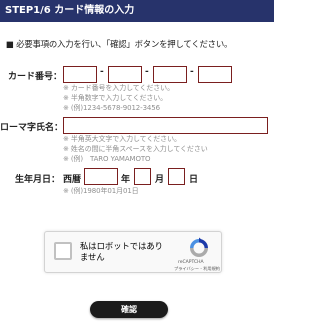 This screenshot has height=336, width=320. I want to click on day-unit: 日, so click(194, 180).